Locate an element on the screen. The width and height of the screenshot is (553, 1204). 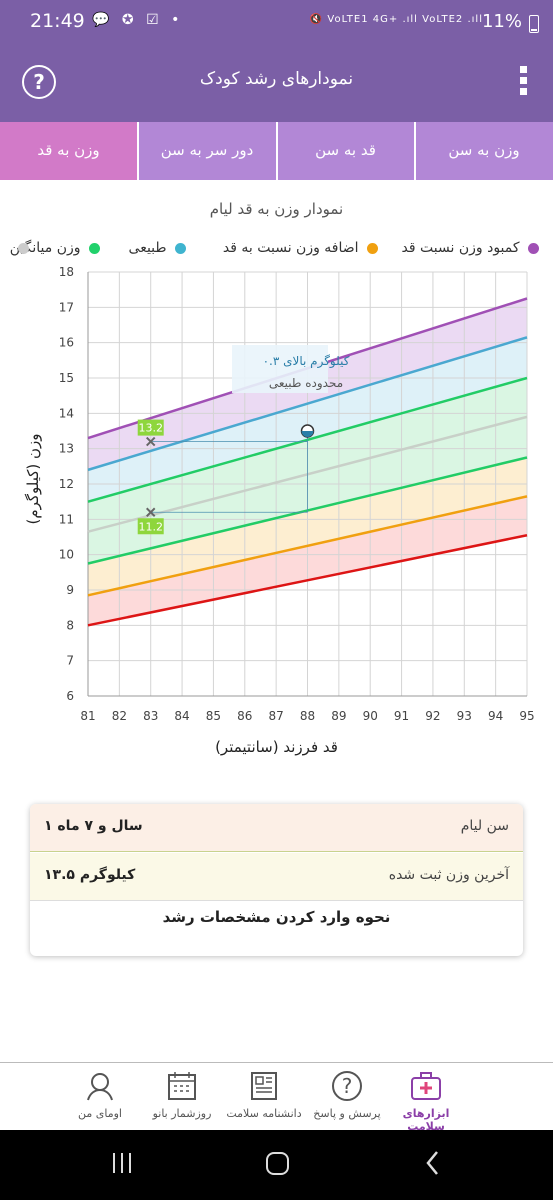
tab-weight-for-height: وزن به قد is located at coordinates (68, 151).